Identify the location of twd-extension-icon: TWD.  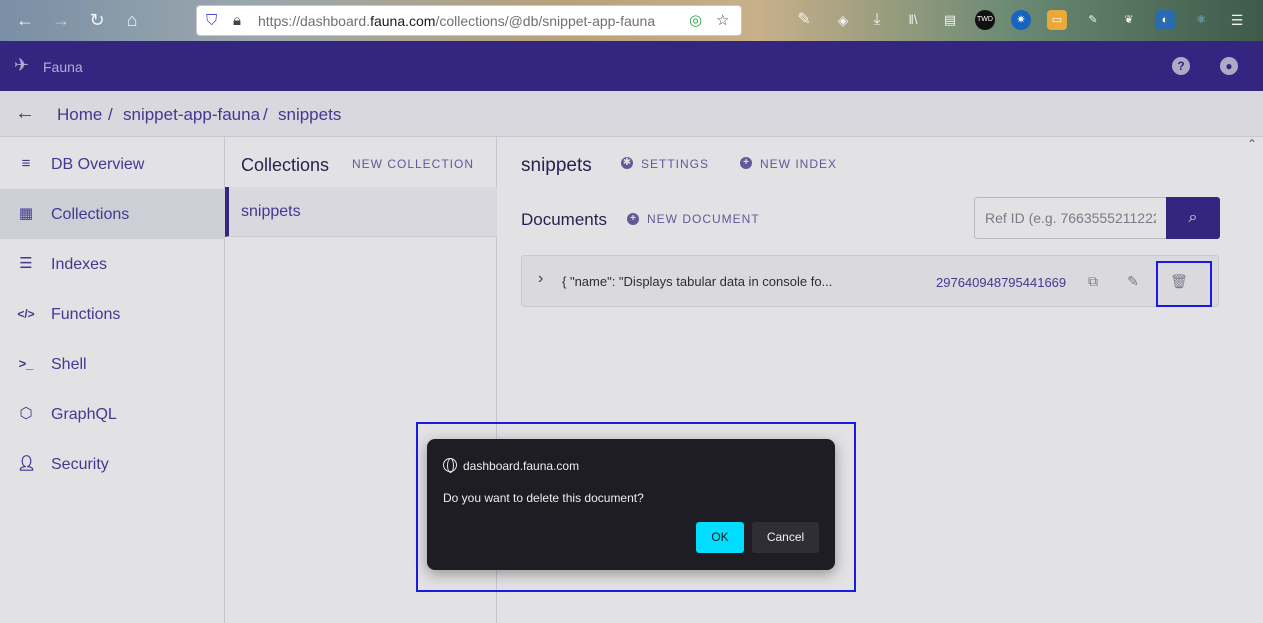
(985, 20).